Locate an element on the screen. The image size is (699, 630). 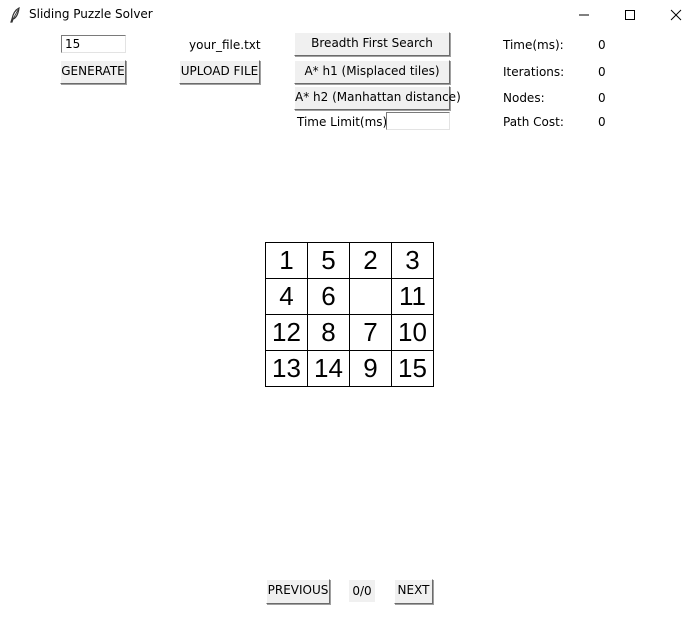
maximize-button is located at coordinates (630, 15).